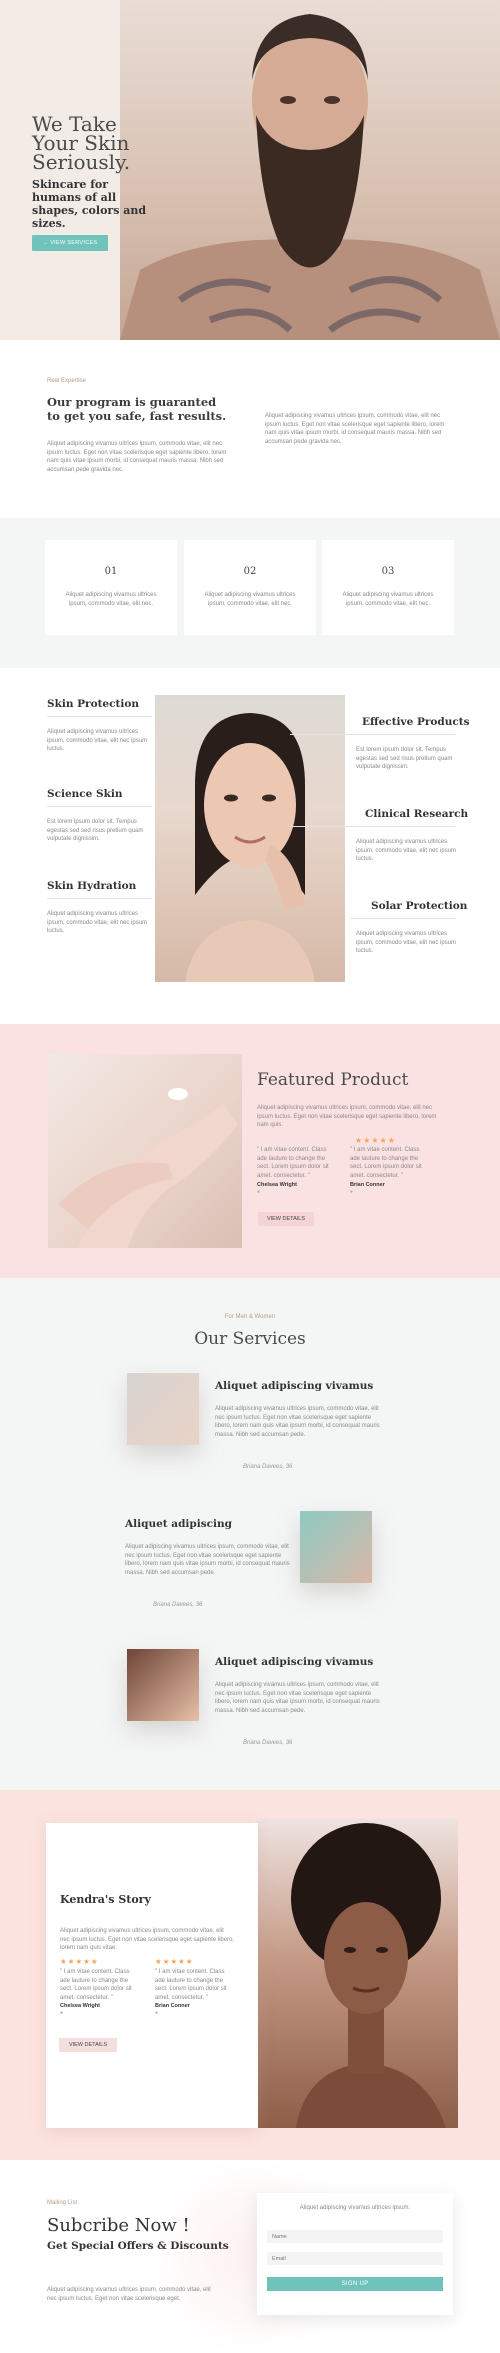 The width and height of the screenshot is (500, 2353). Describe the element at coordinates (388, 571) in the screenshot. I see `step-number: 03` at that location.